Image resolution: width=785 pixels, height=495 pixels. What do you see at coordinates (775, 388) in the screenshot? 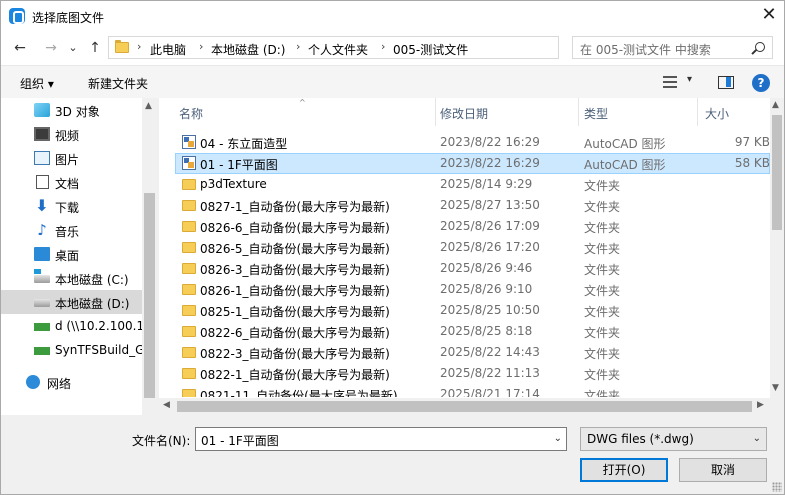
I see `scroll-down-icon: ▼` at bounding box center [775, 388].